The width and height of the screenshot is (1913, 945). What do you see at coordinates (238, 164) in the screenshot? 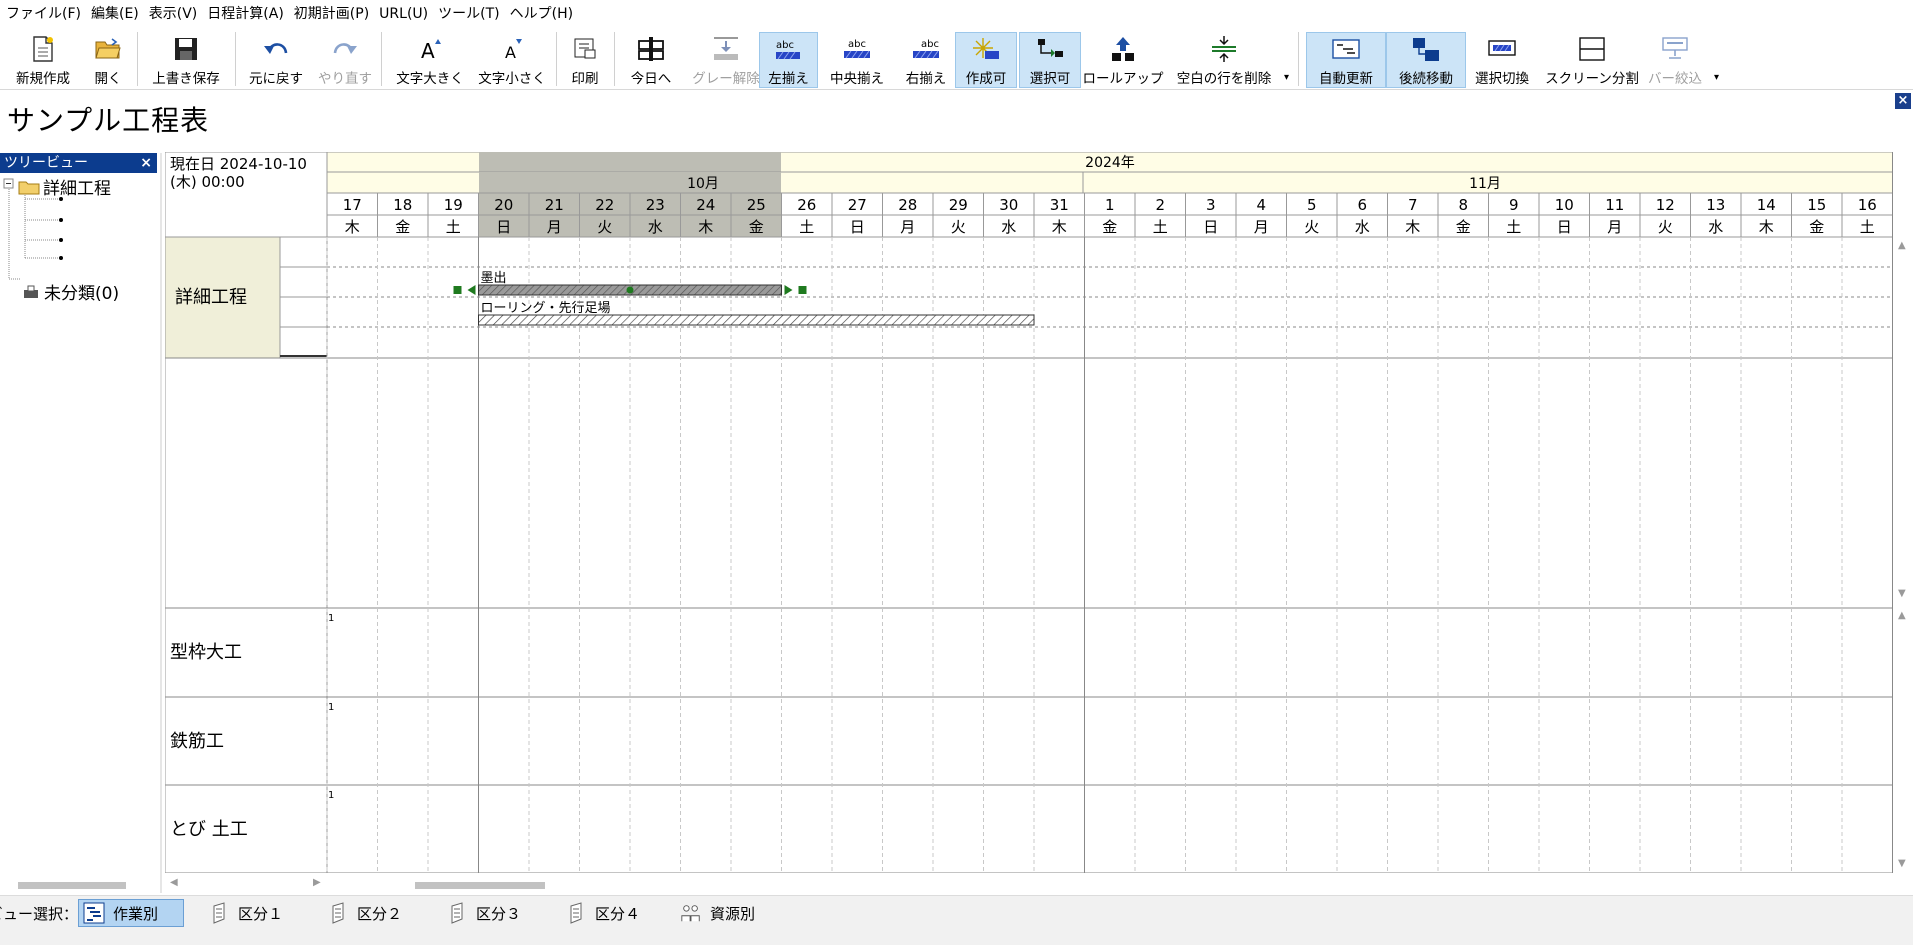
I see `current-date: 現在日 2024-10-10` at bounding box center [238, 164].